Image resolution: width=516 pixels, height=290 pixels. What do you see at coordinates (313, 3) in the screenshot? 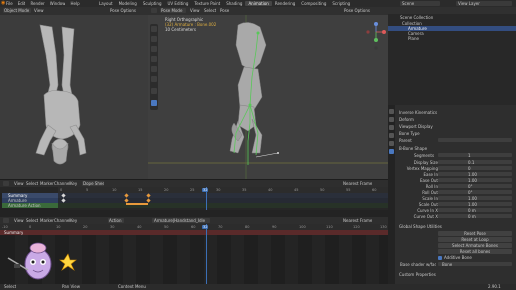
I see `tab-compositing: Compositing` at bounding box center [313, 3].